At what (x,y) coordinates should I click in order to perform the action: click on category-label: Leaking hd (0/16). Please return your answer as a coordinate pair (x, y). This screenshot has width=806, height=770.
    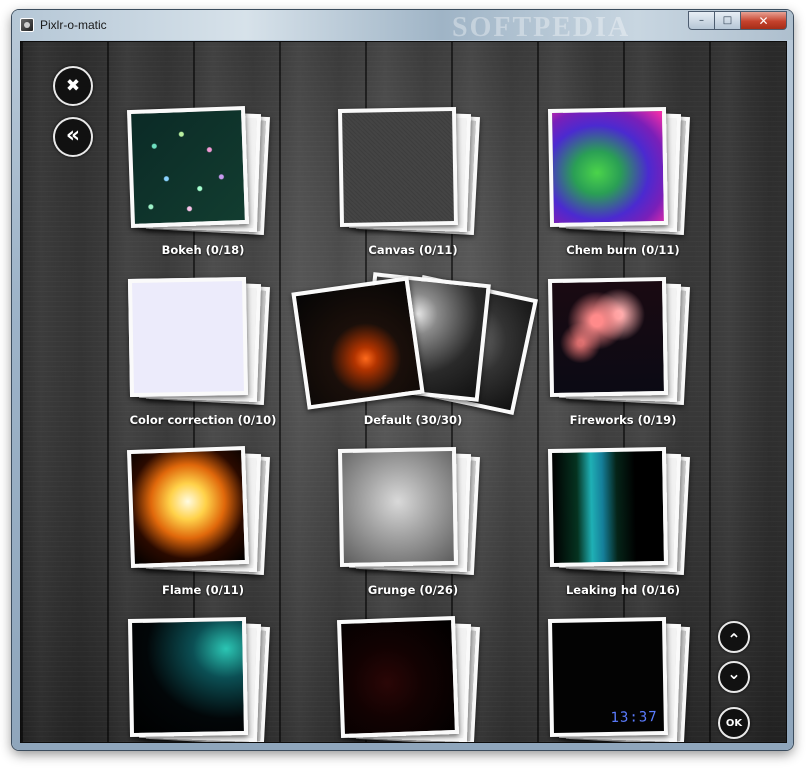
    Looking at the image, I should click on (623, 590).